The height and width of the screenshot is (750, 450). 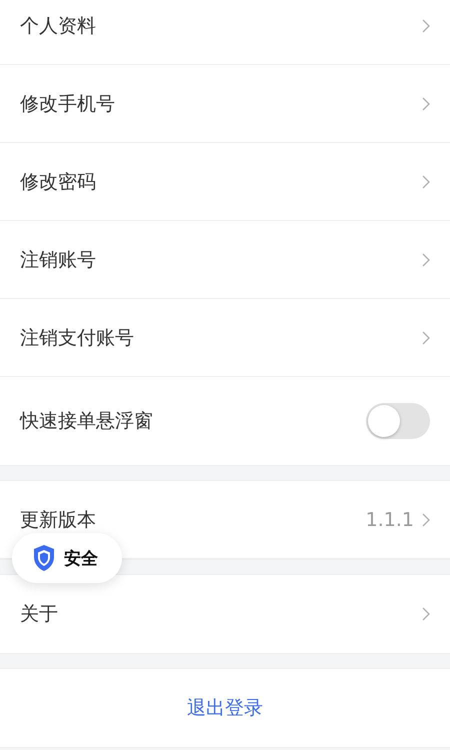 I want to click on row-label: 注销支付账号, so click(x=77, y=338).